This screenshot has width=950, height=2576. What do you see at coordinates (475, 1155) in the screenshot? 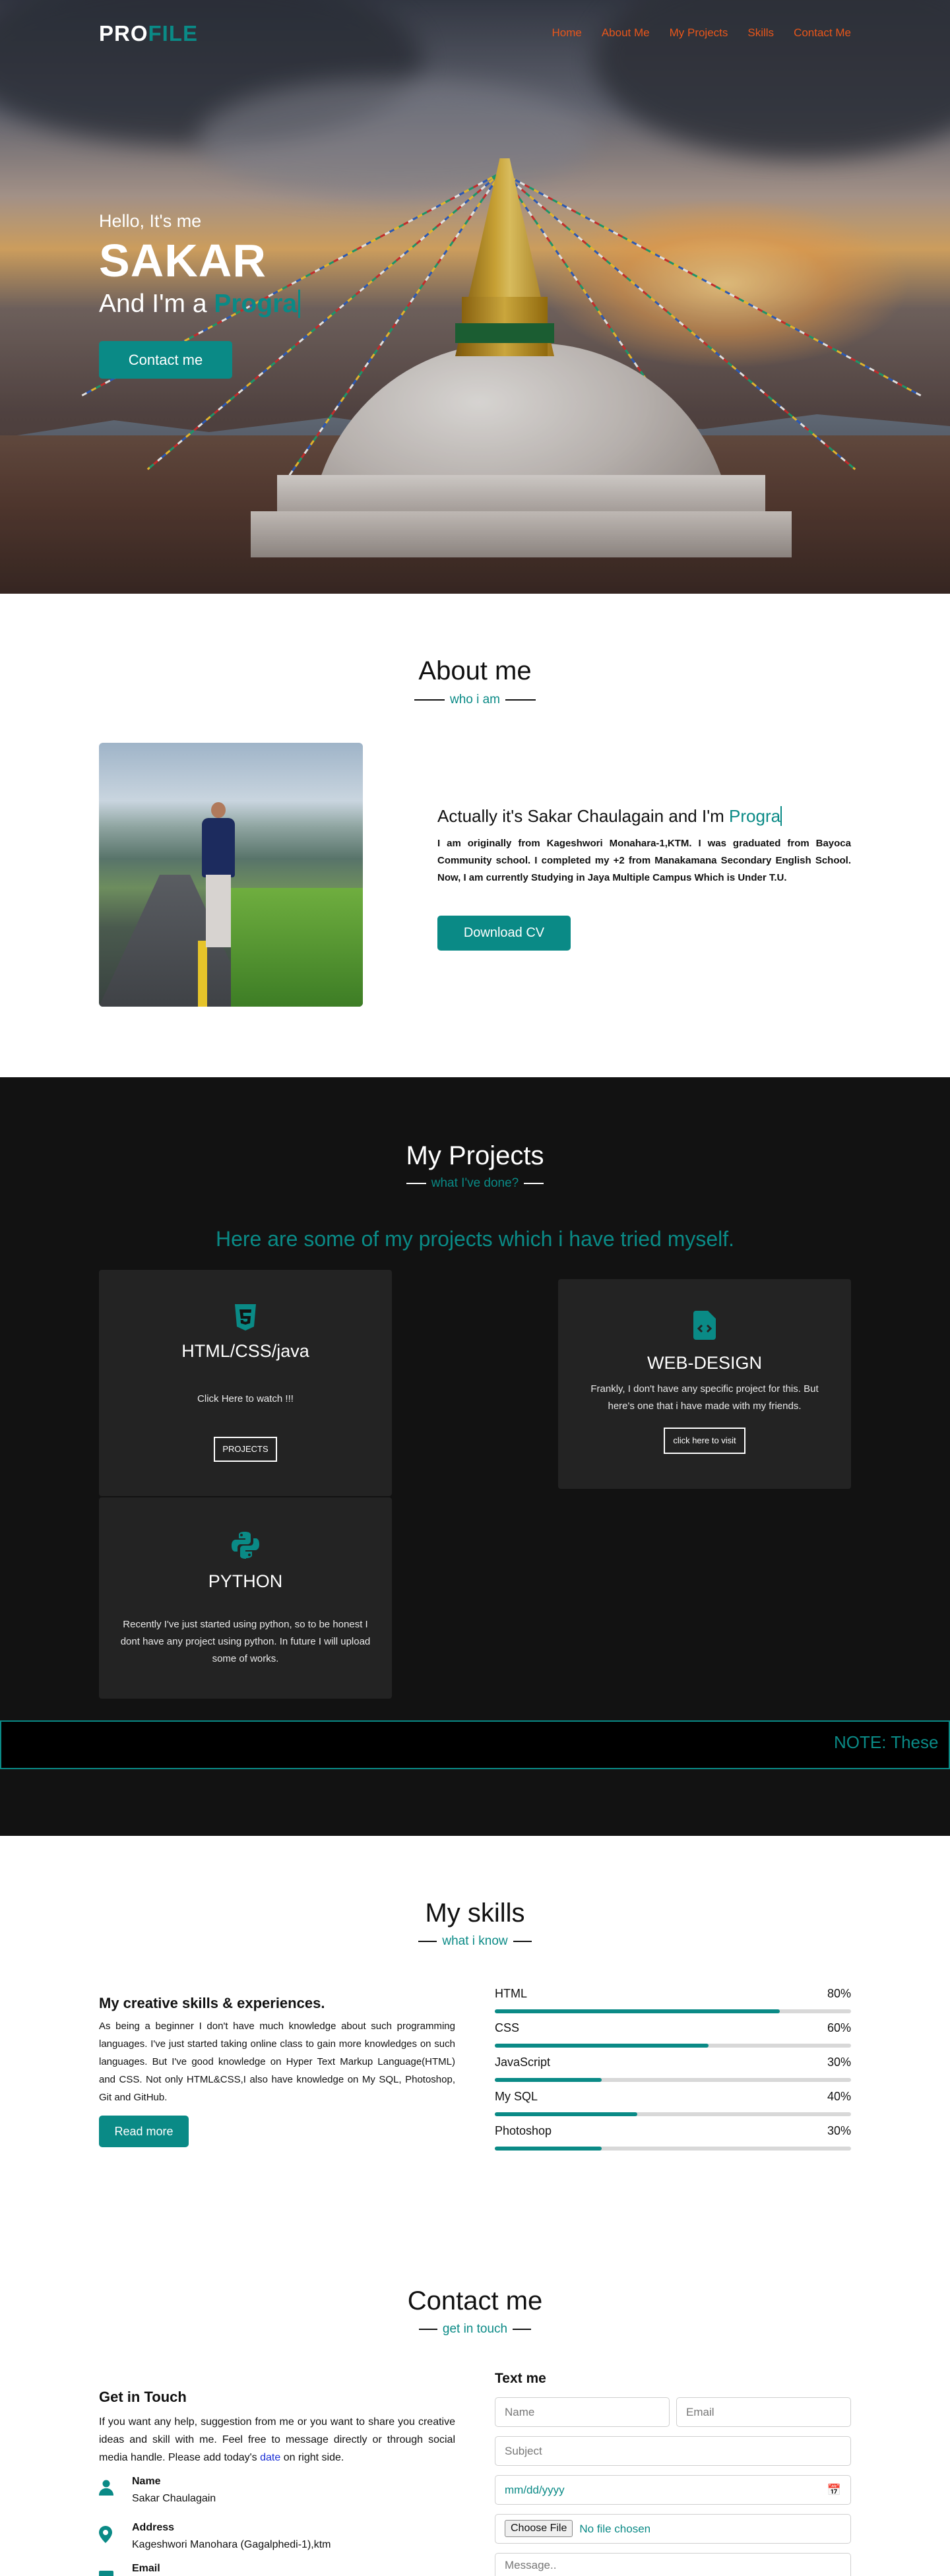
I see `projects-title: My Projects` at bounding box center [475, 1155].